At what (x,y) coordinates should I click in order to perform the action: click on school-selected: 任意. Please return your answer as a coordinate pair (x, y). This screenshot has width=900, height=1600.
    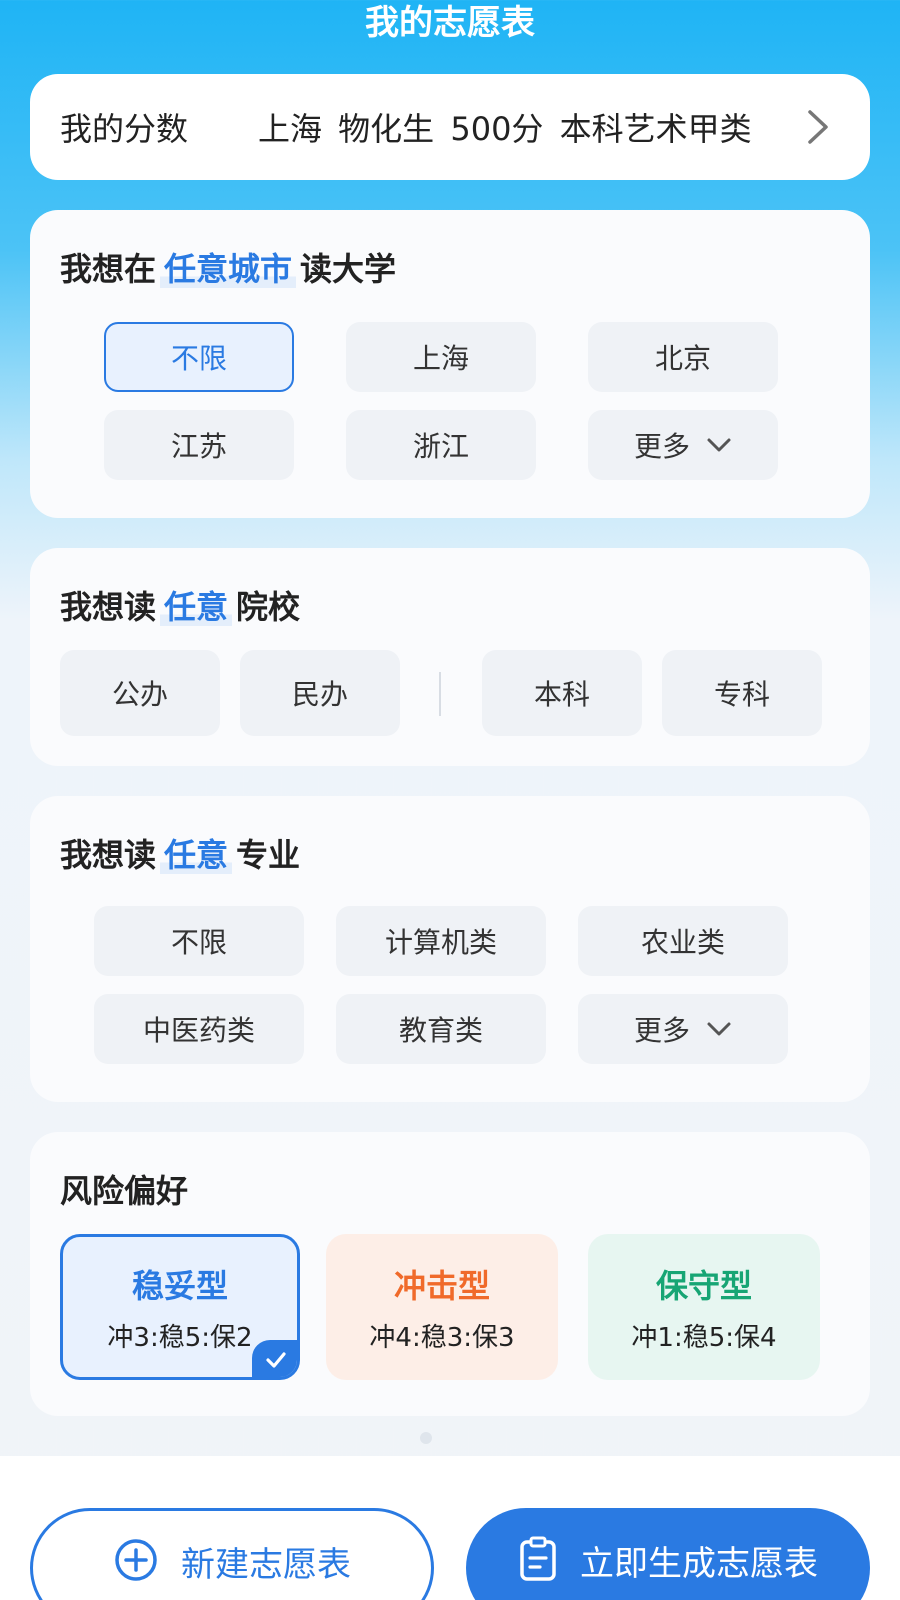
    Looking at the image, I should click on (196, 607).